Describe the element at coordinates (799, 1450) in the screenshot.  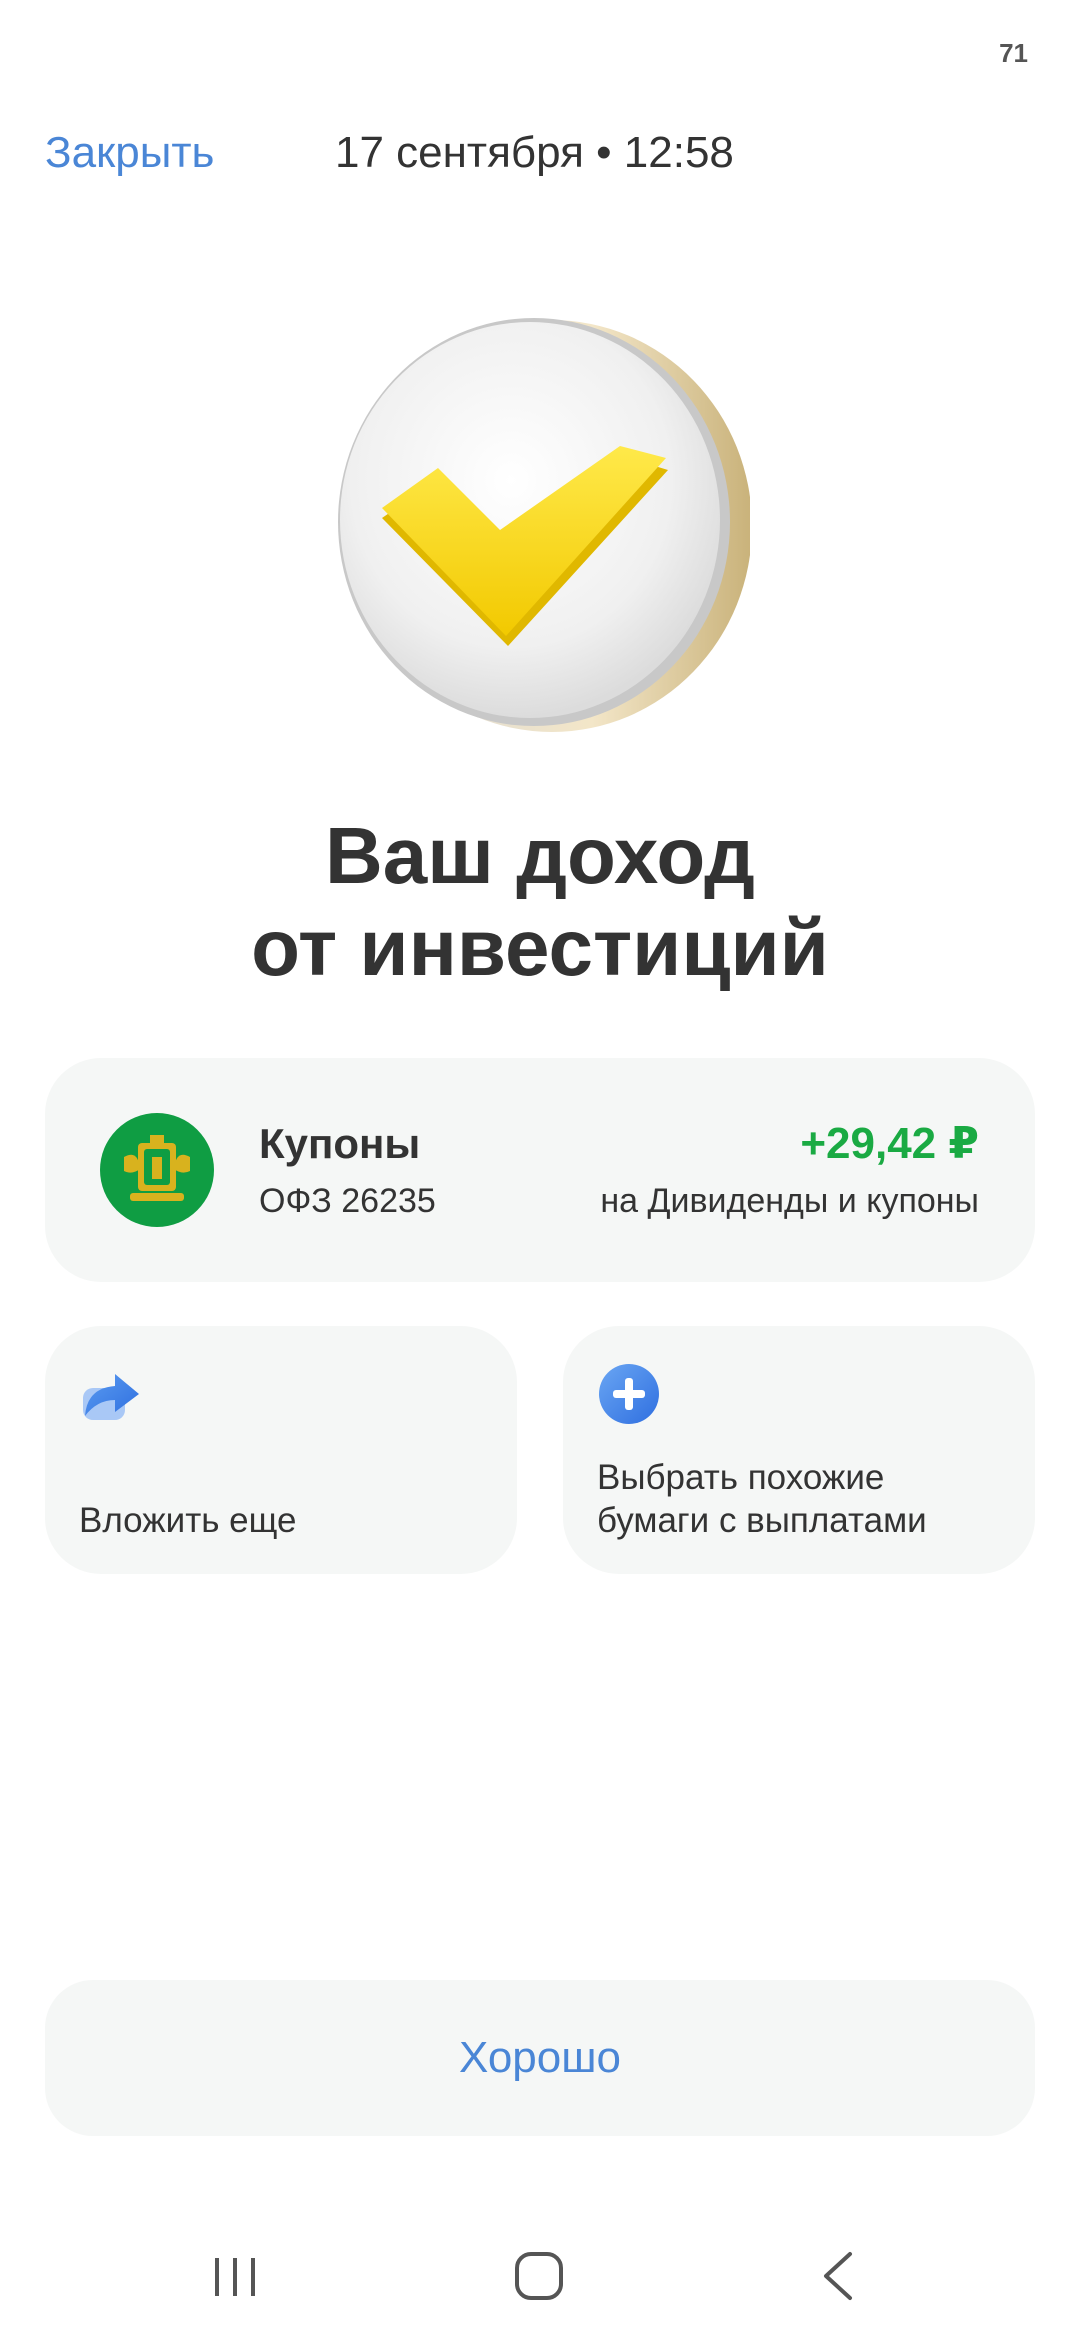
I see `choose-similar-securities-button: Выбрать похожие бумаги с выплатами` at that location.